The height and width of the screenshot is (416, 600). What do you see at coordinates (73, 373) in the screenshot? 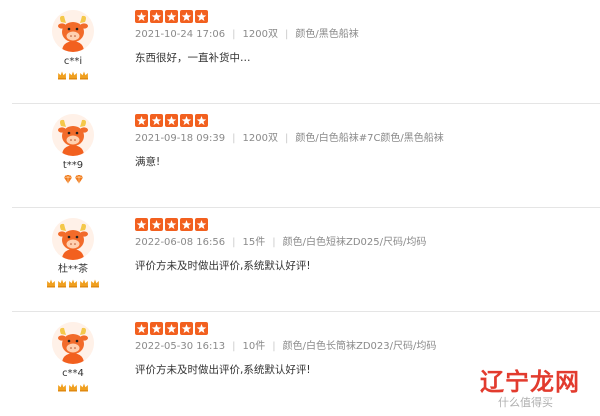
I see `username: c**4` at bounding box center [73, 373].